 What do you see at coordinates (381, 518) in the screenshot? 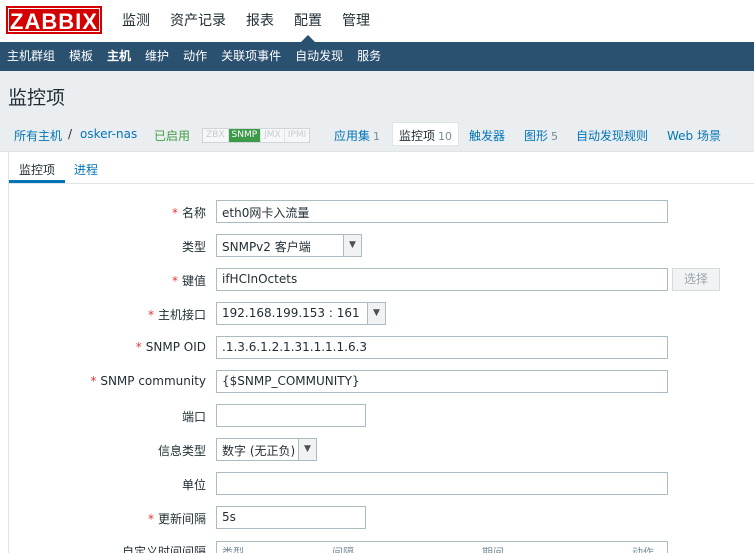
I see `interval-row: * 更新间隔 5s` at bounding box center [381, 518].